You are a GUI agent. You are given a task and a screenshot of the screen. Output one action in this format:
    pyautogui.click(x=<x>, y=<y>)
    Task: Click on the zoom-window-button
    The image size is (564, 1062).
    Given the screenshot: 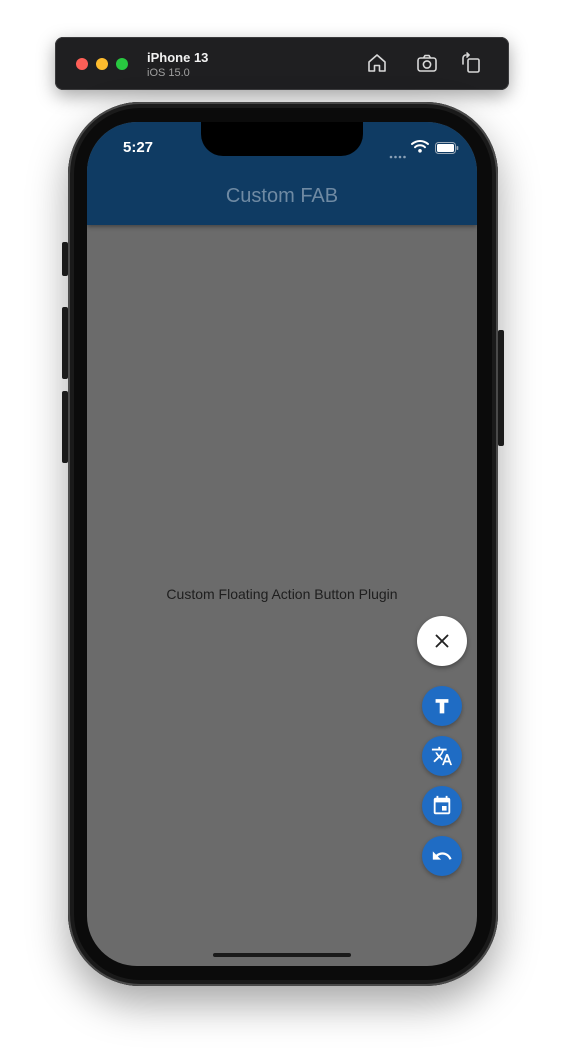 What is the action you would take?
    pyautogui.click(x=122, y=64)
    